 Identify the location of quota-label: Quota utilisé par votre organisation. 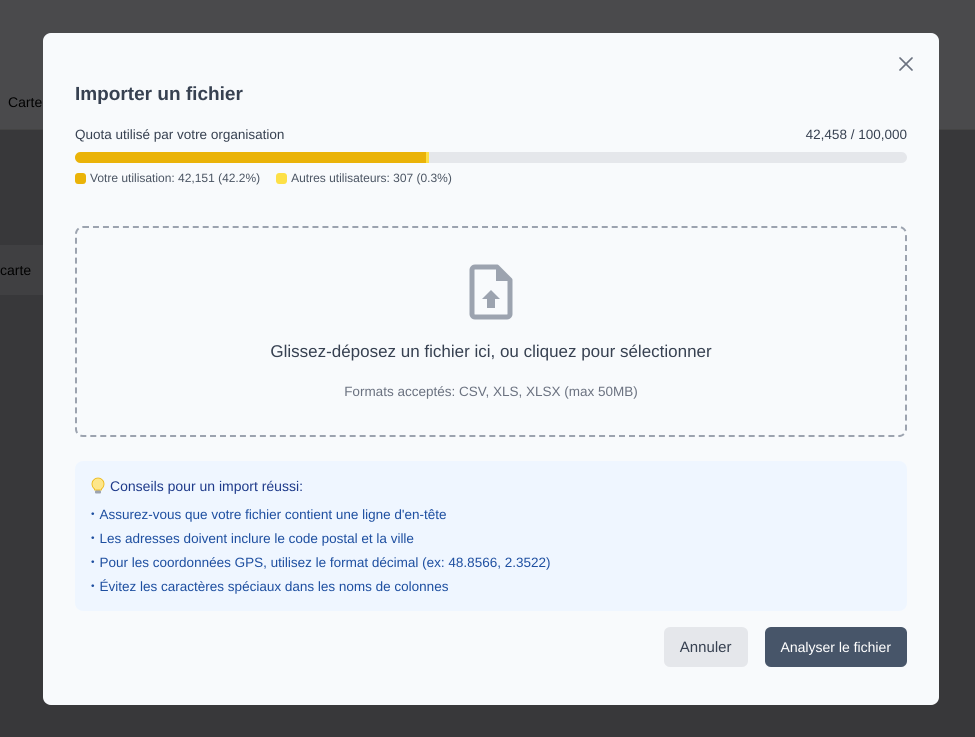
(179, 134).